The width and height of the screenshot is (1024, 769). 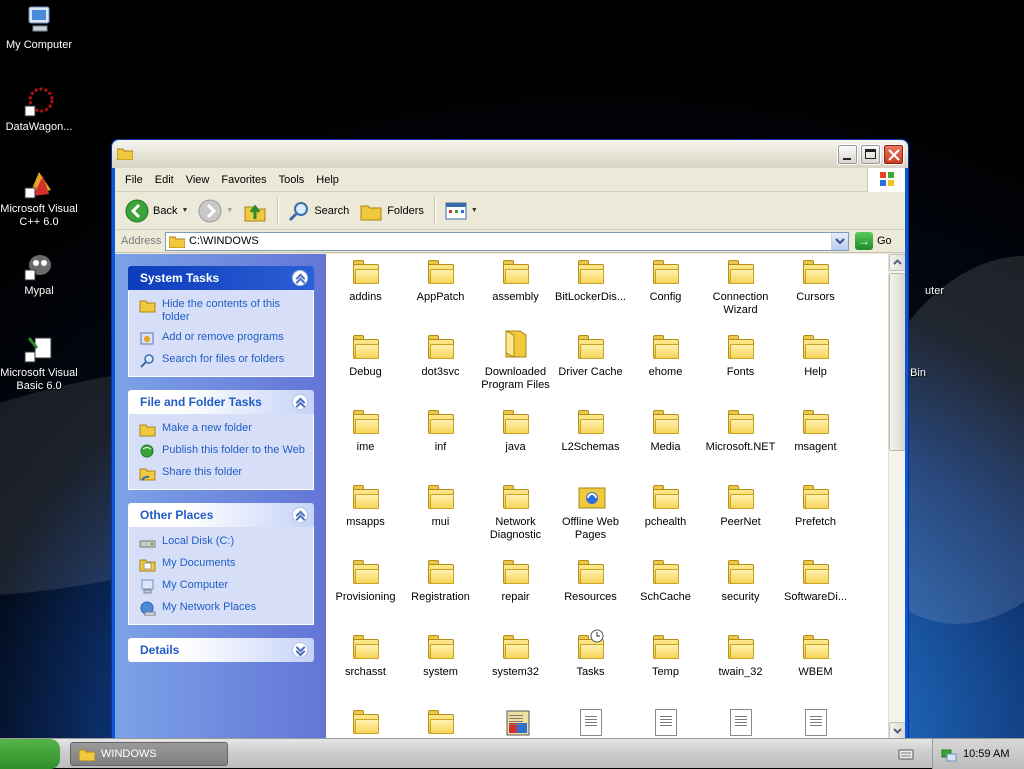 I want to click on folder-item: Debug, so click(x=365, y=354).